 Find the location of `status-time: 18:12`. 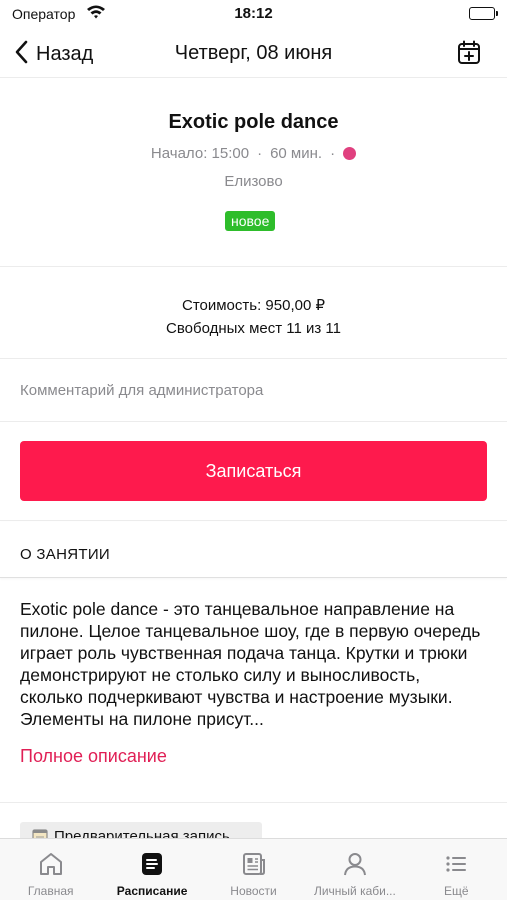

status-time: 18:12 is located at coordinates (253, 13).